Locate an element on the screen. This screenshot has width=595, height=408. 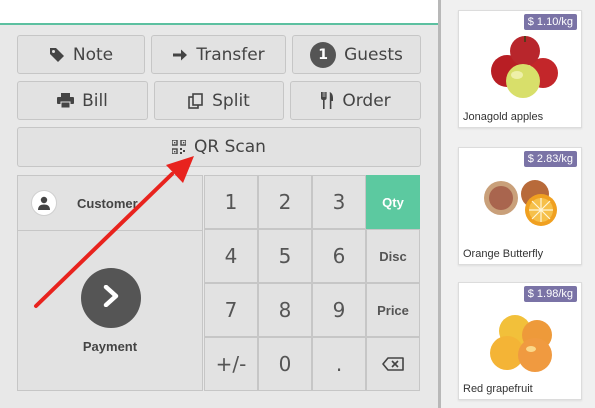
numpad-key-8: 8 is located at coordinates (285, 310).